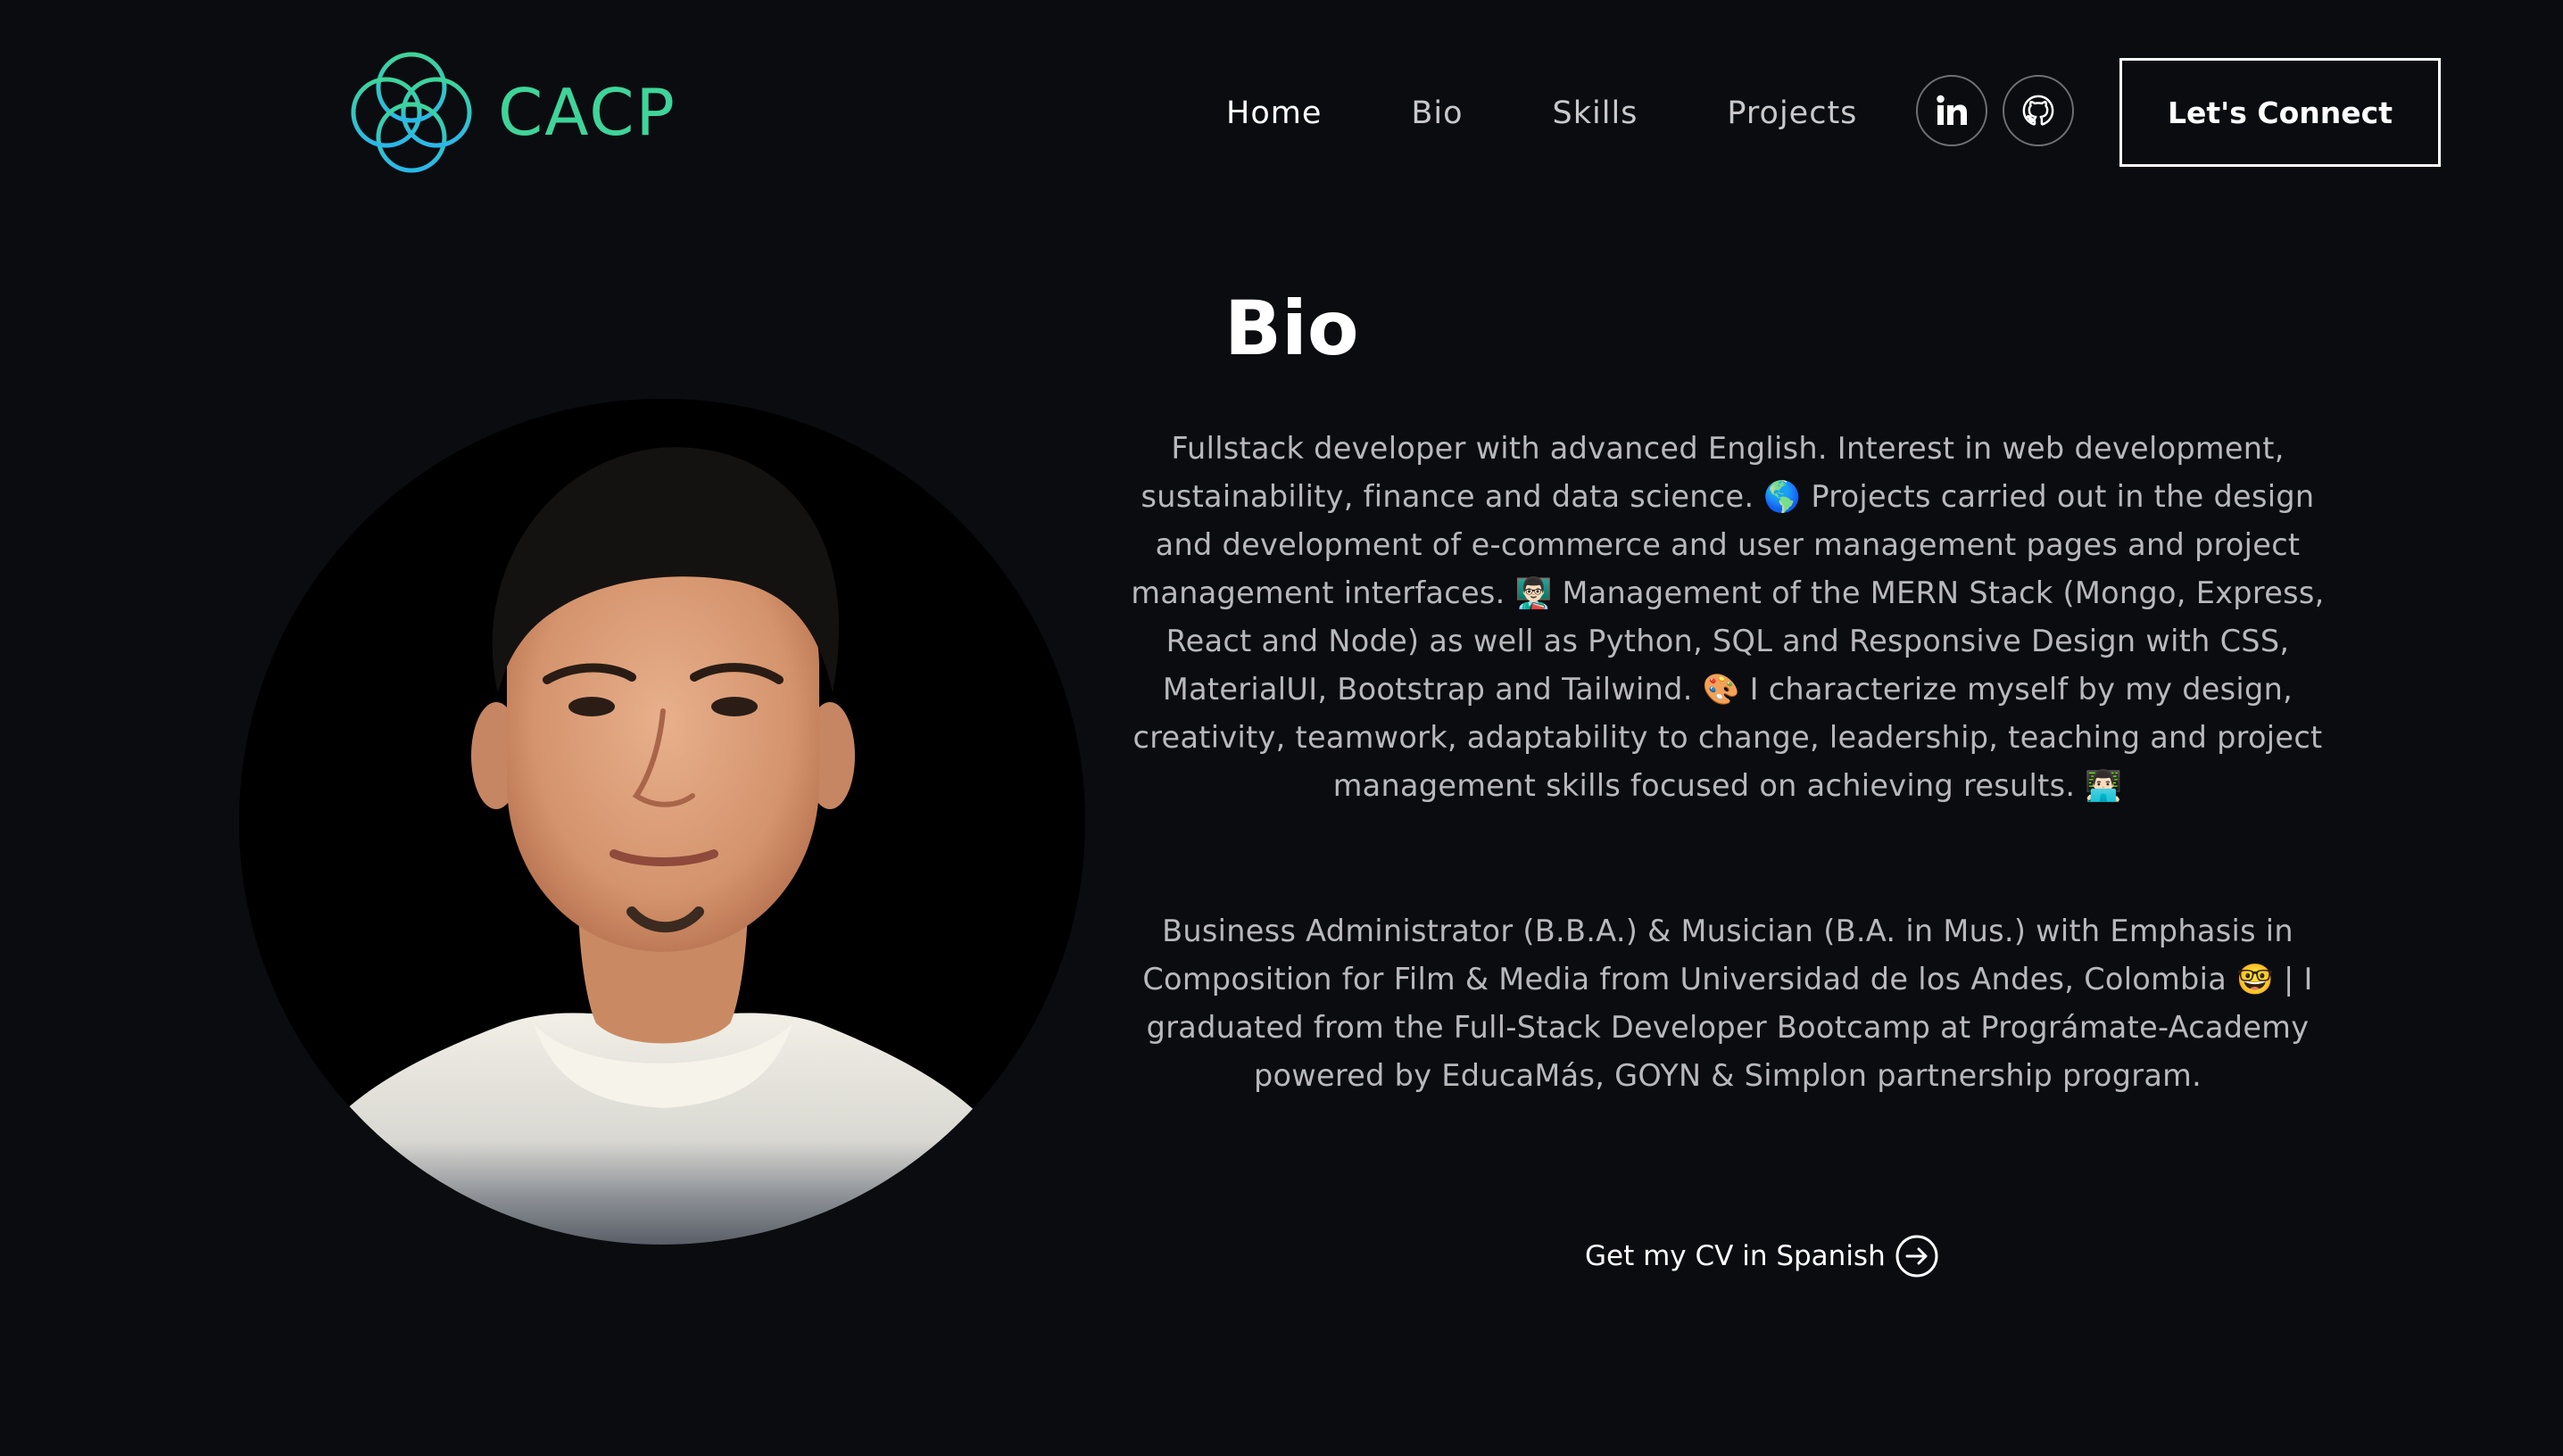 Image resolution: width=2563 pixels, height=1456 pixels. I want to click on cv-download-link: Get my CV in Spanish, so click(1762, 1256).